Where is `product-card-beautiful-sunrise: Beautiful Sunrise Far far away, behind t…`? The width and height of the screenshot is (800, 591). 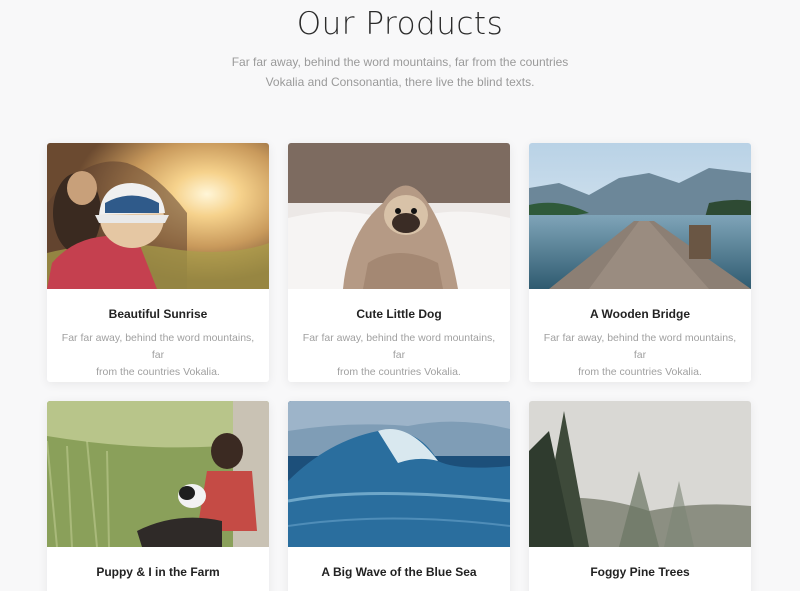
product-card-beautiful-sunrise: Beautiful Sunrise Far far away, behind t… is located at coordinates (158, 262).